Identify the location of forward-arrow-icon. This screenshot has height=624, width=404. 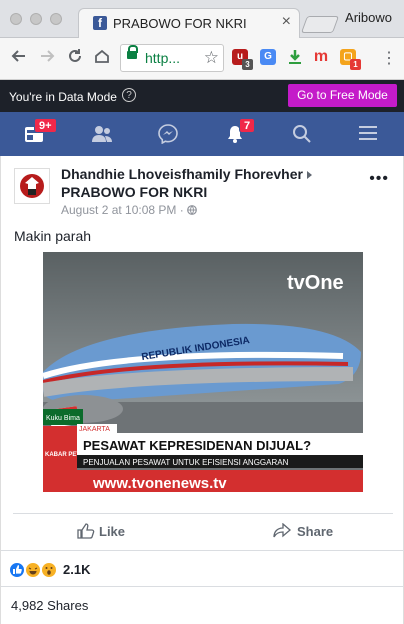
(47, 58).